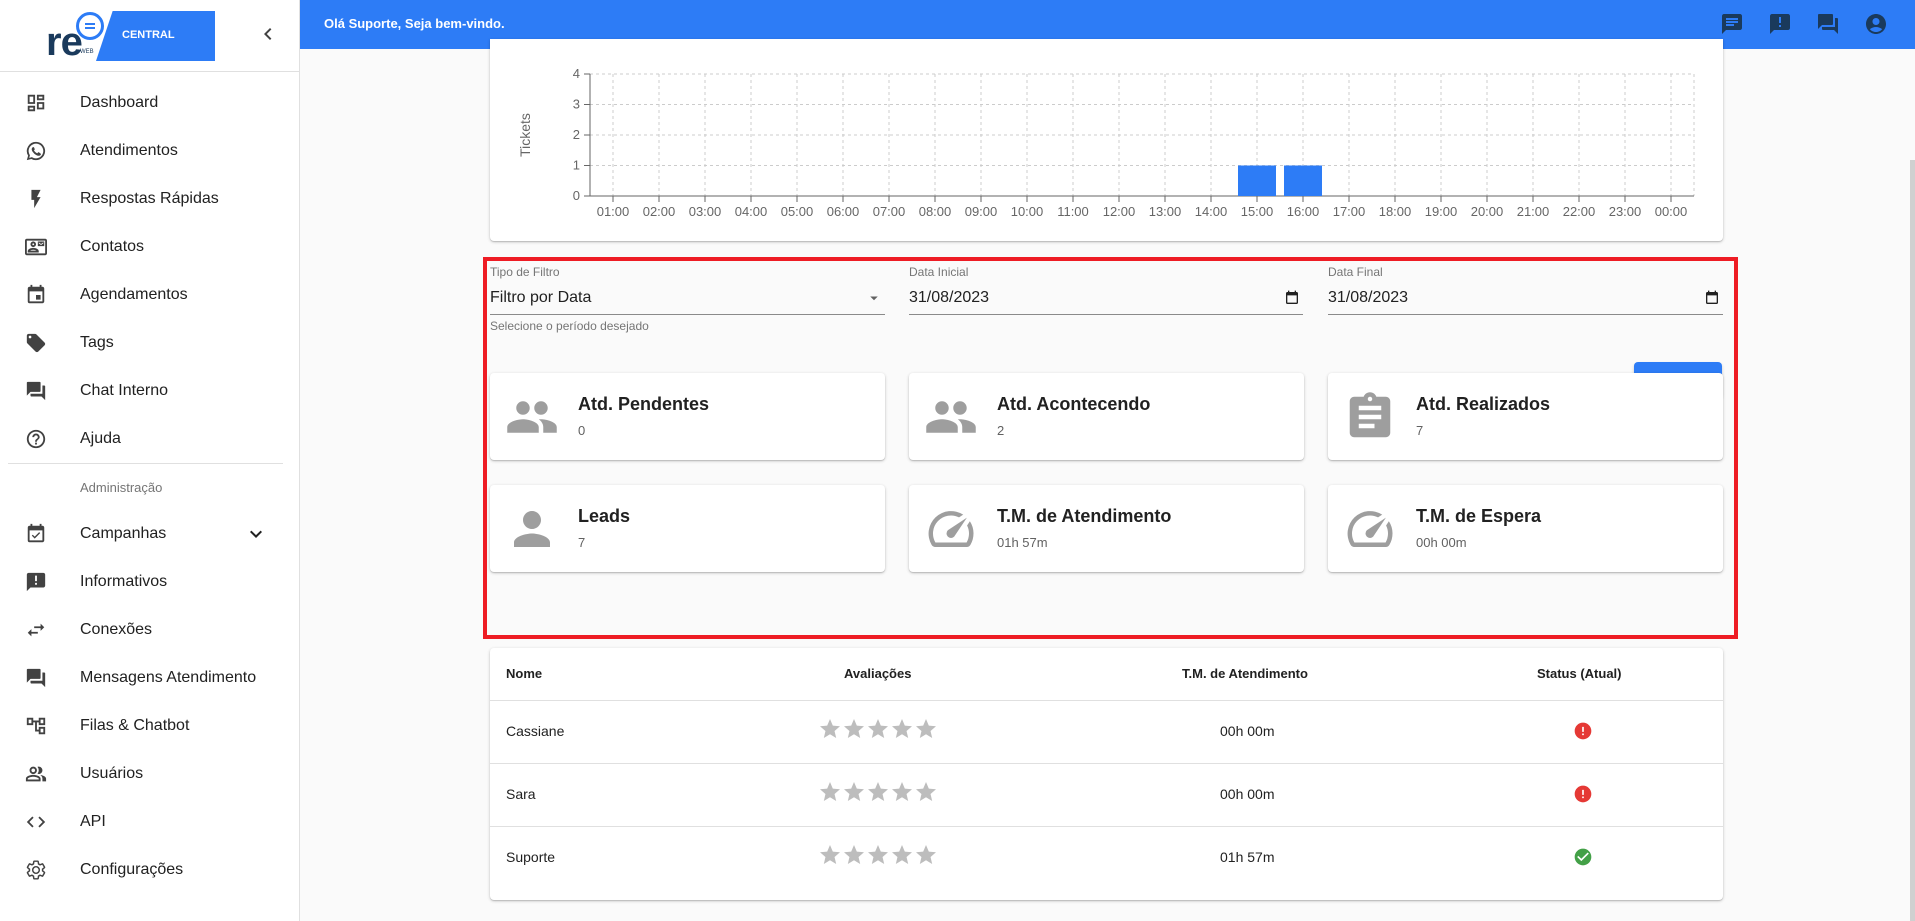  Describe the element at coordinates (149, 774) in the screenshot. I see `sidebar-item-usu-rios: Usuários` at that location.